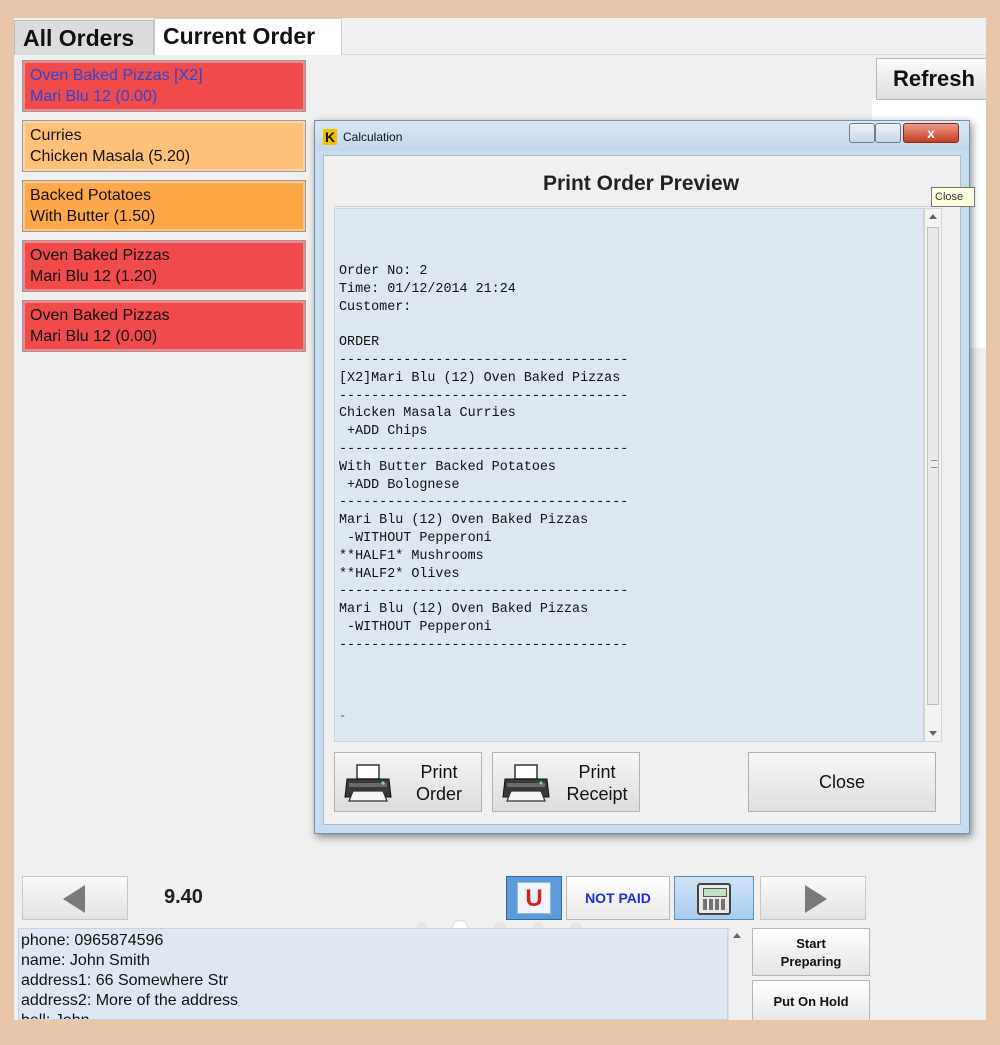  I want to click on grip-icon, so click(934, 464).